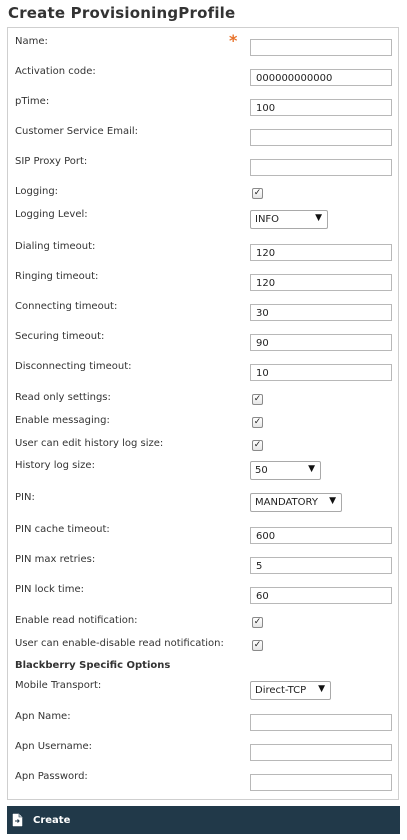  What do you see at coordinates (51, 776) in the screenshot?
I see `apn-password-label: Apn Password:` at bounding box center [51, 776].